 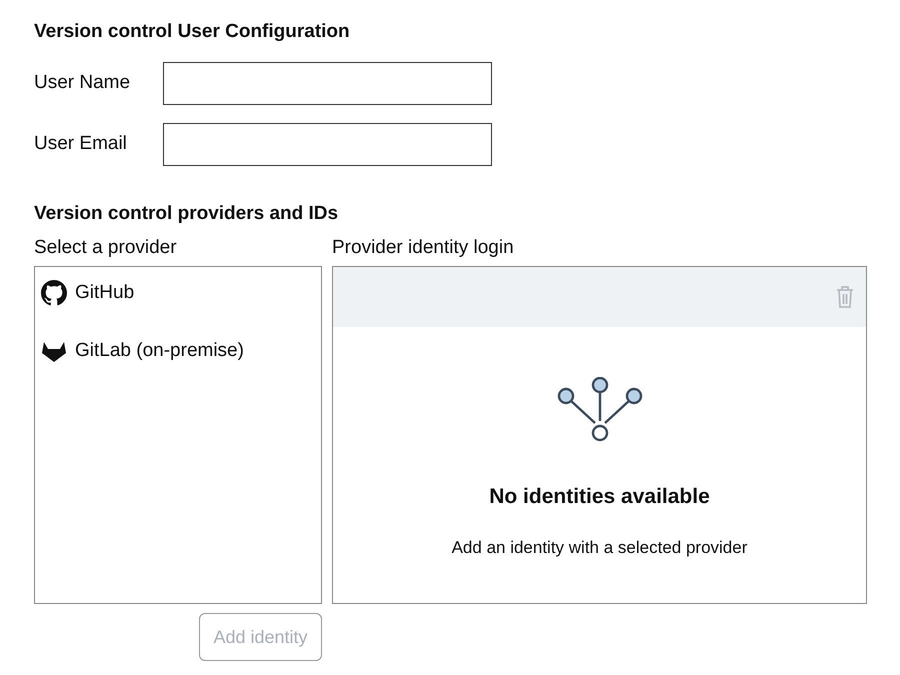 I want to click on panel-label: Provider identity login, so click(x=423, y=248).